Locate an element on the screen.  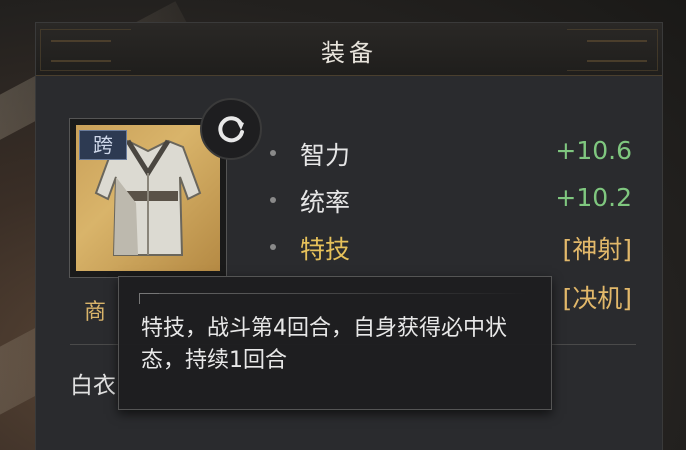
cross-tag: 跨 is located at coordinates (103, 145).